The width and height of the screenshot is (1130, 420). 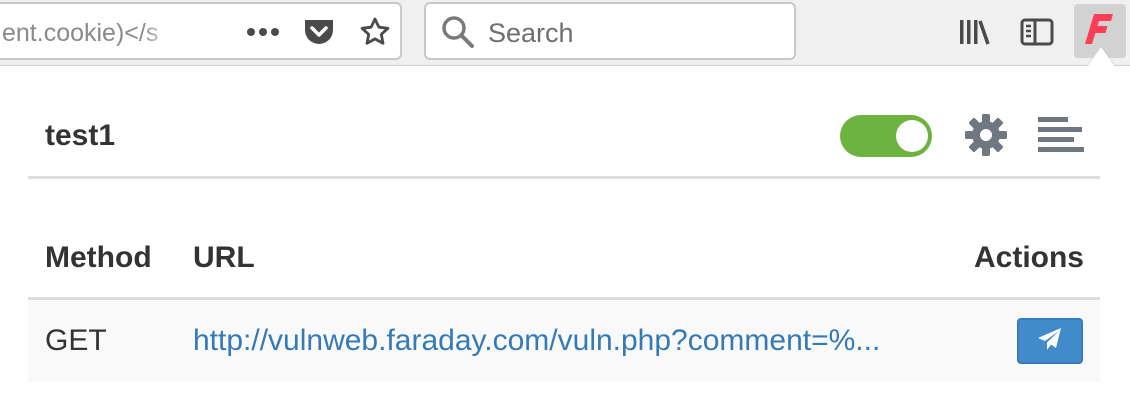 I want to click on request-method: GET, so click(x=76, y=340).